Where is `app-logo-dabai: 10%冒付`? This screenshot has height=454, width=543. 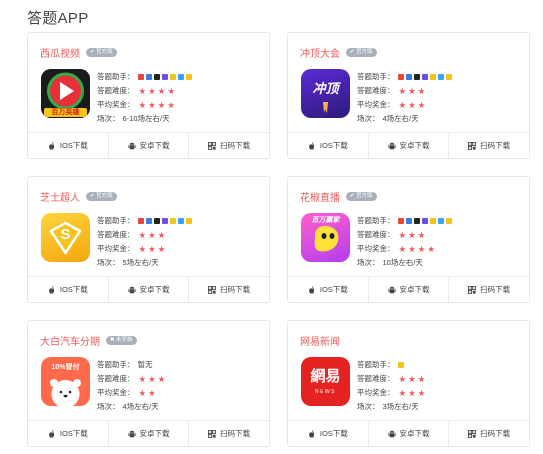 app-logo-dabai: 10%冒付 is located at coordinates (65, 381).